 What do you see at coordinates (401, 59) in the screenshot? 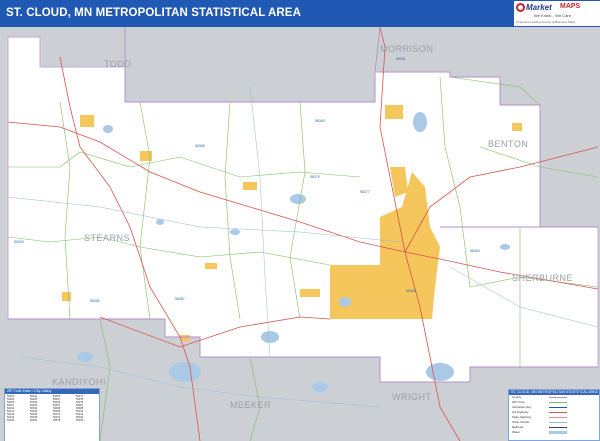
I see `zip-label: 56301` at bounding box center [401, 59].